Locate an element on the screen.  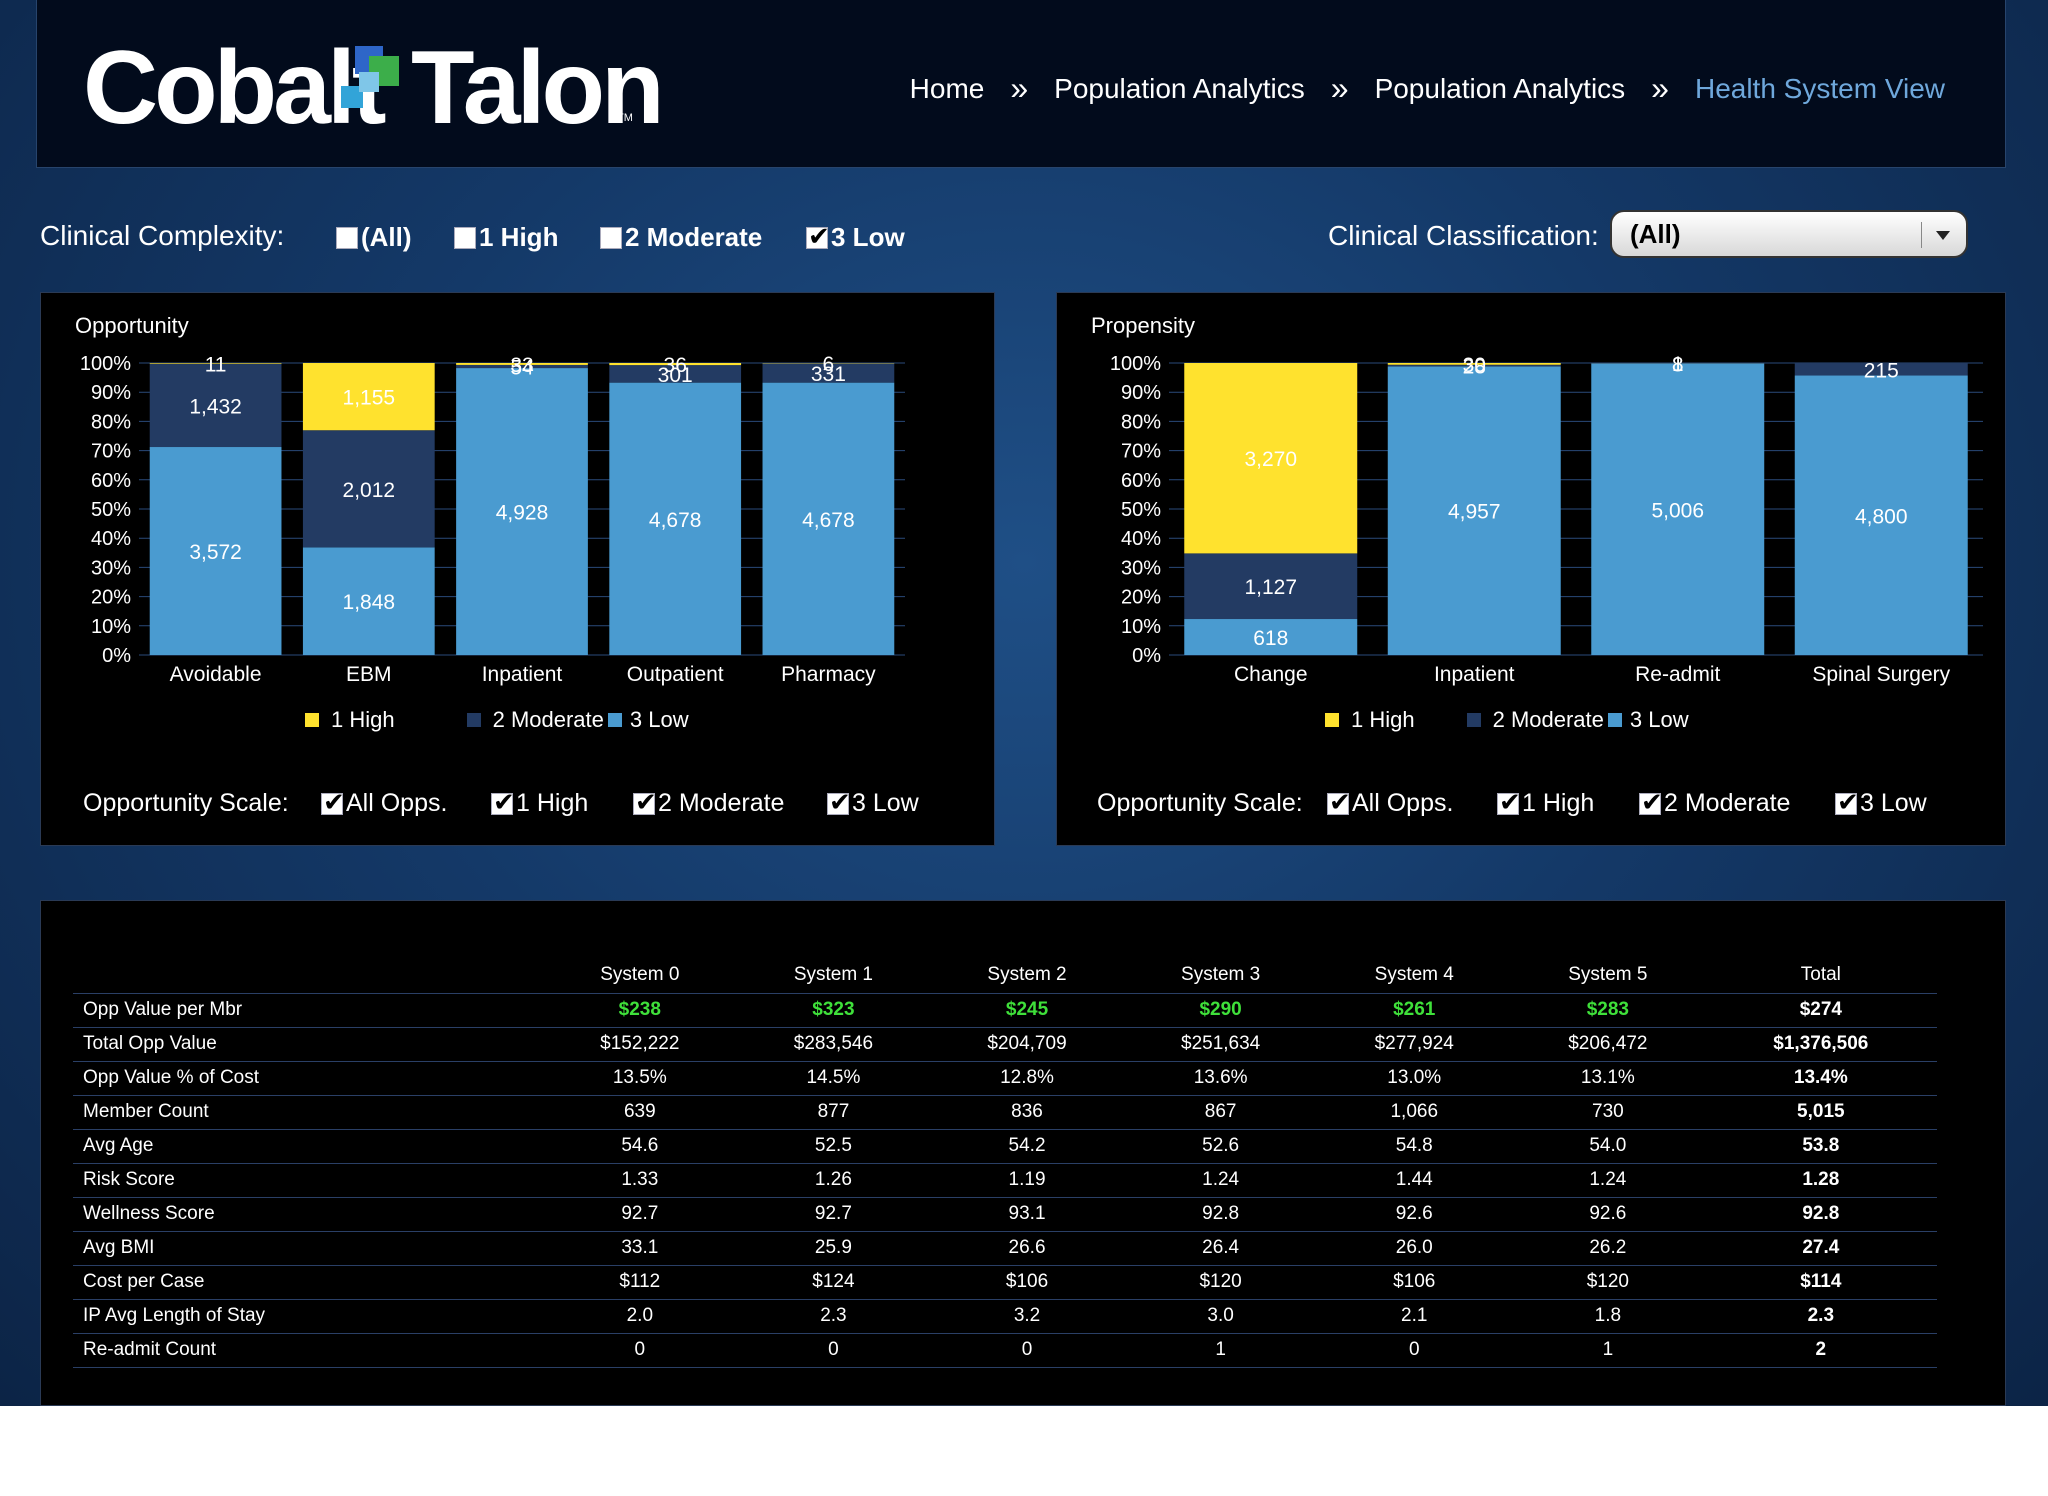
breadcrumb-population-analytics-1: Population Analytics is located at coordinates (1179, 89).